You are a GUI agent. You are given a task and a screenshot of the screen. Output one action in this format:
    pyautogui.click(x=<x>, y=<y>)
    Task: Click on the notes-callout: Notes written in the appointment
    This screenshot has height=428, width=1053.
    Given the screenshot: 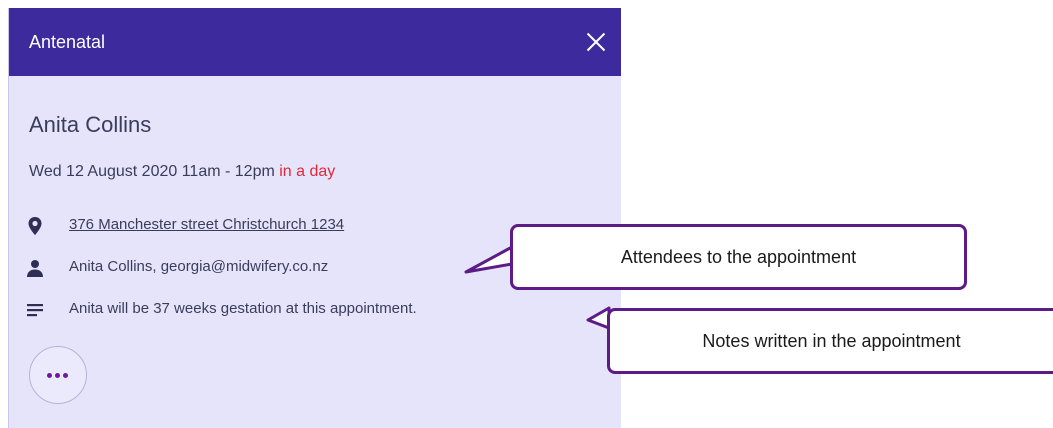 What is the action you would take?
    pyautogui.click(x=830, y=341)
    